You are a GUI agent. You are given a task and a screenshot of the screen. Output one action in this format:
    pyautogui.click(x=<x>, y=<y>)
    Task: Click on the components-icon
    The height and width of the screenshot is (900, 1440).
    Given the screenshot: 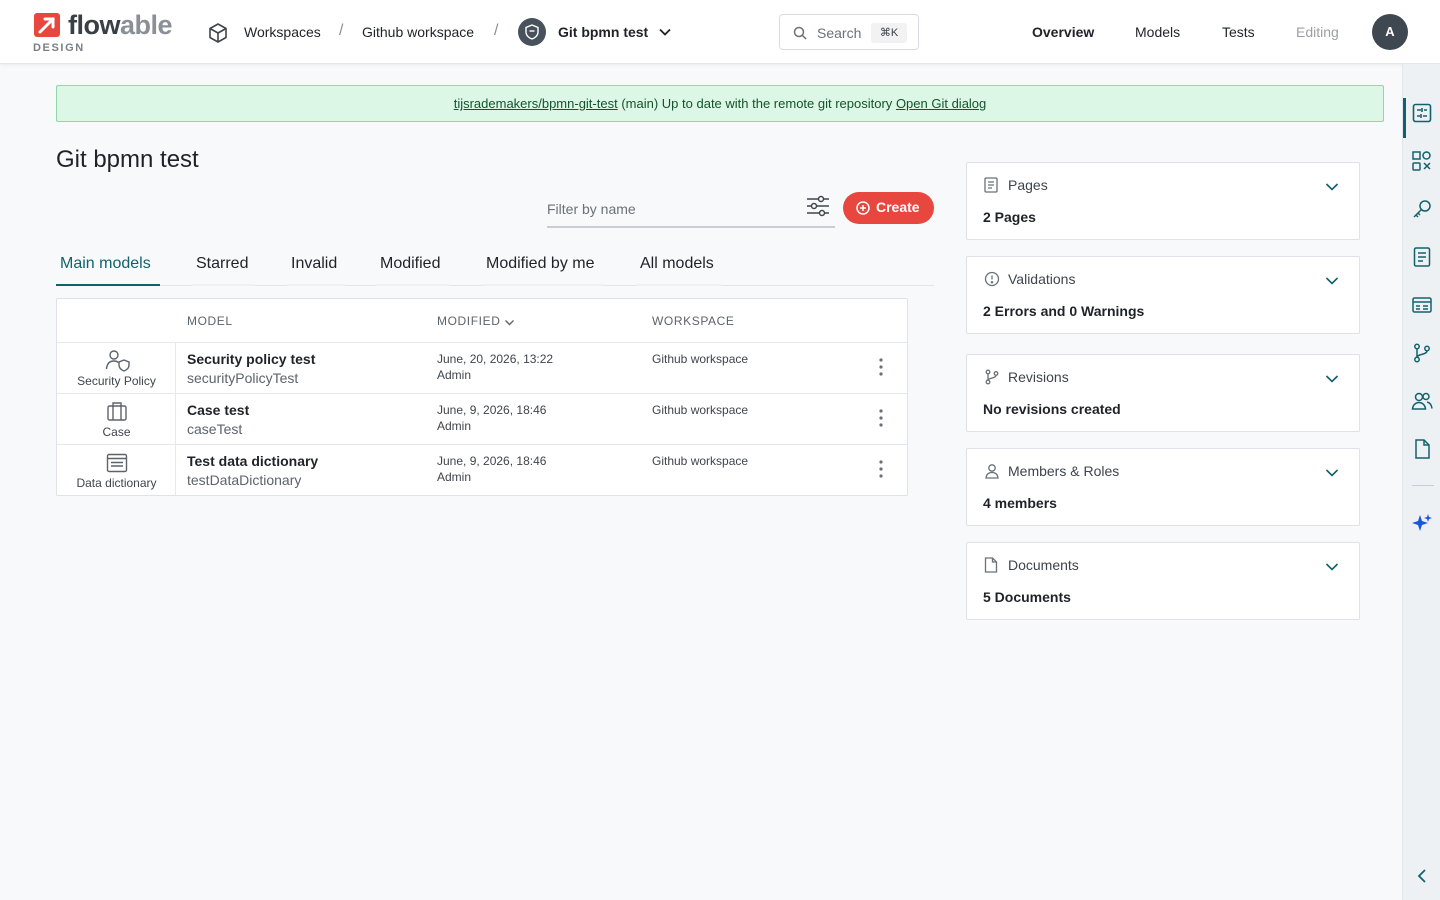 What is the action you would take?
    pyautogui.click(x=1422, y=161)
    